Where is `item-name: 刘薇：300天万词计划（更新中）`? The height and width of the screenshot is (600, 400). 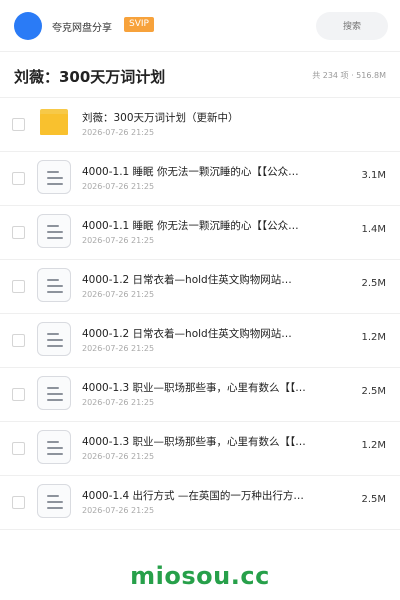
item-name: 刘薇：300天万词计划（更新中） is located at coordinates (160, 118).